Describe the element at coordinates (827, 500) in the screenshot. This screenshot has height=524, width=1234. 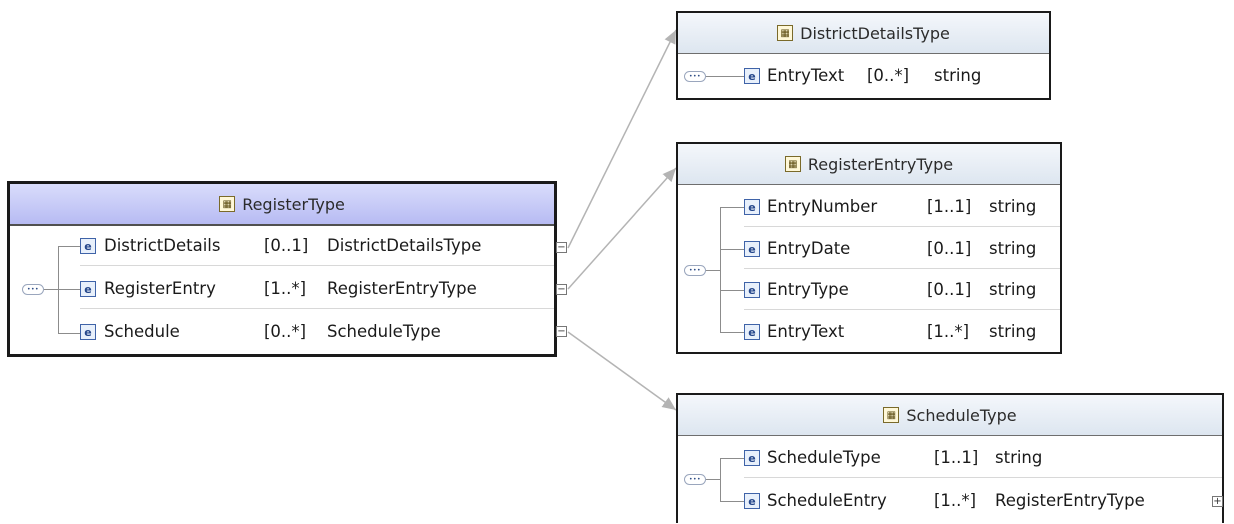
I see `element-name: ScheduleEntry` at that location.